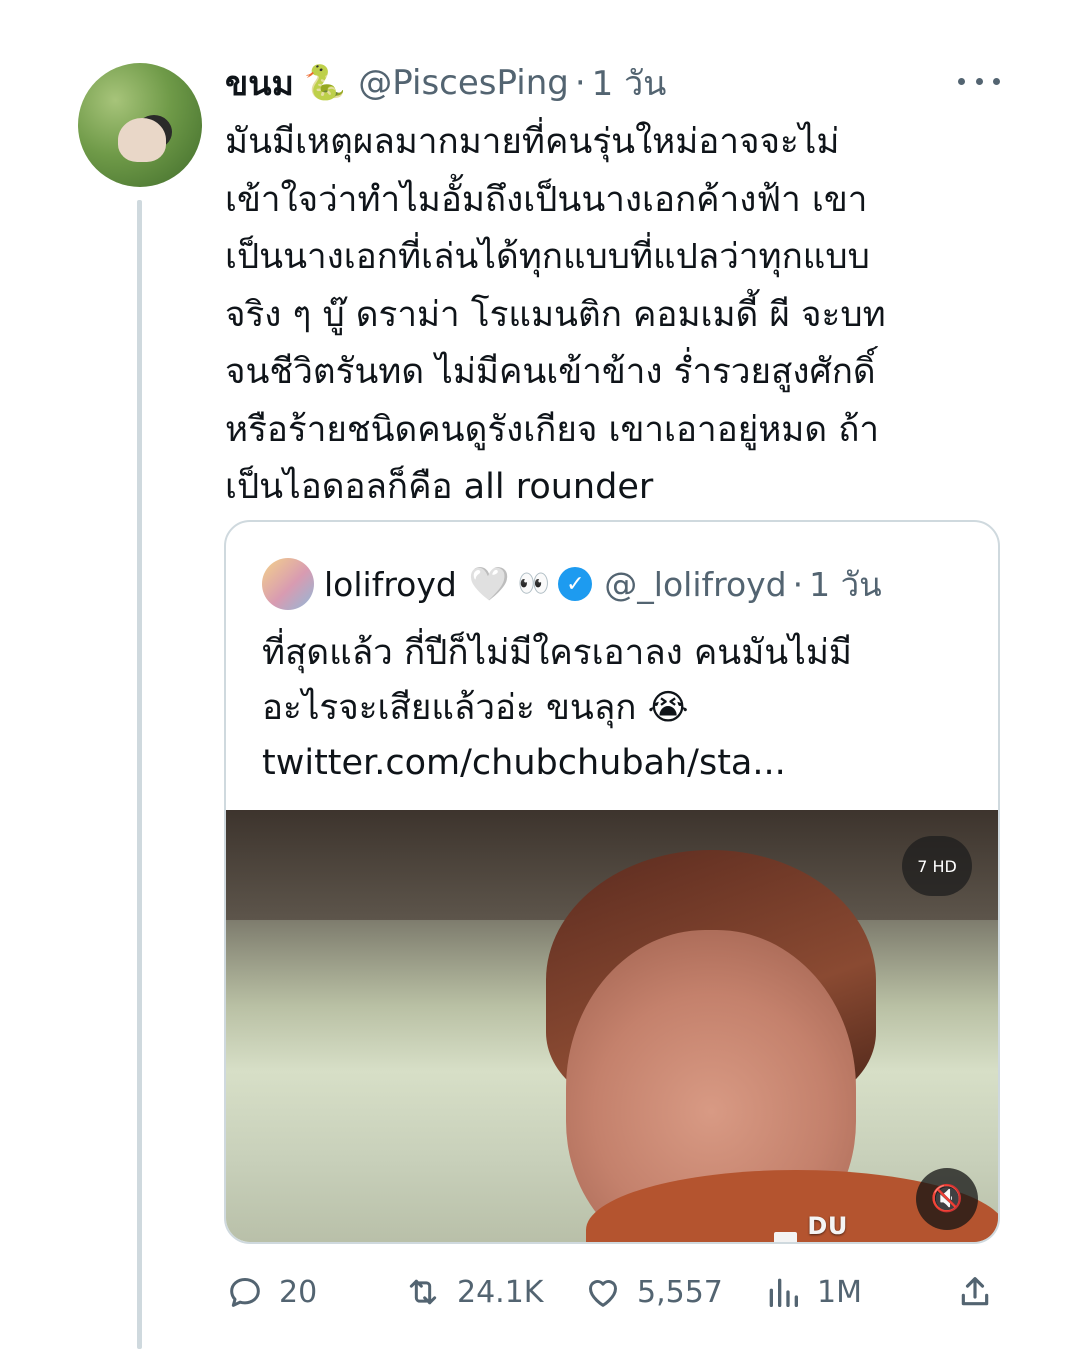 This screenshot has width=1080, height=1349. I want to click on verified-badge-icon: ✓, so click(575, 584).